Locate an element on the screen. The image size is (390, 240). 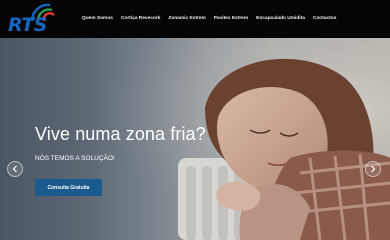
chevron-left-icon is located at coordinates (14, 169).